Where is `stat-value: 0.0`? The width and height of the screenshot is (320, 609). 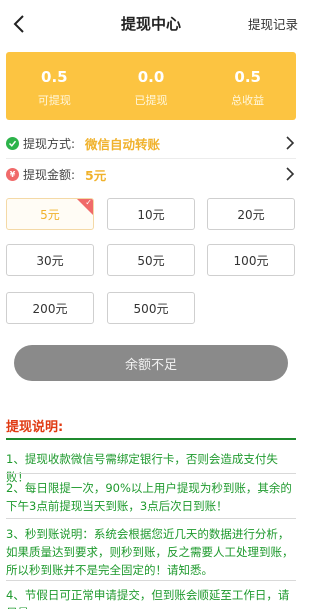 stat-value: 0.0 is located at coordinates (151, 77).